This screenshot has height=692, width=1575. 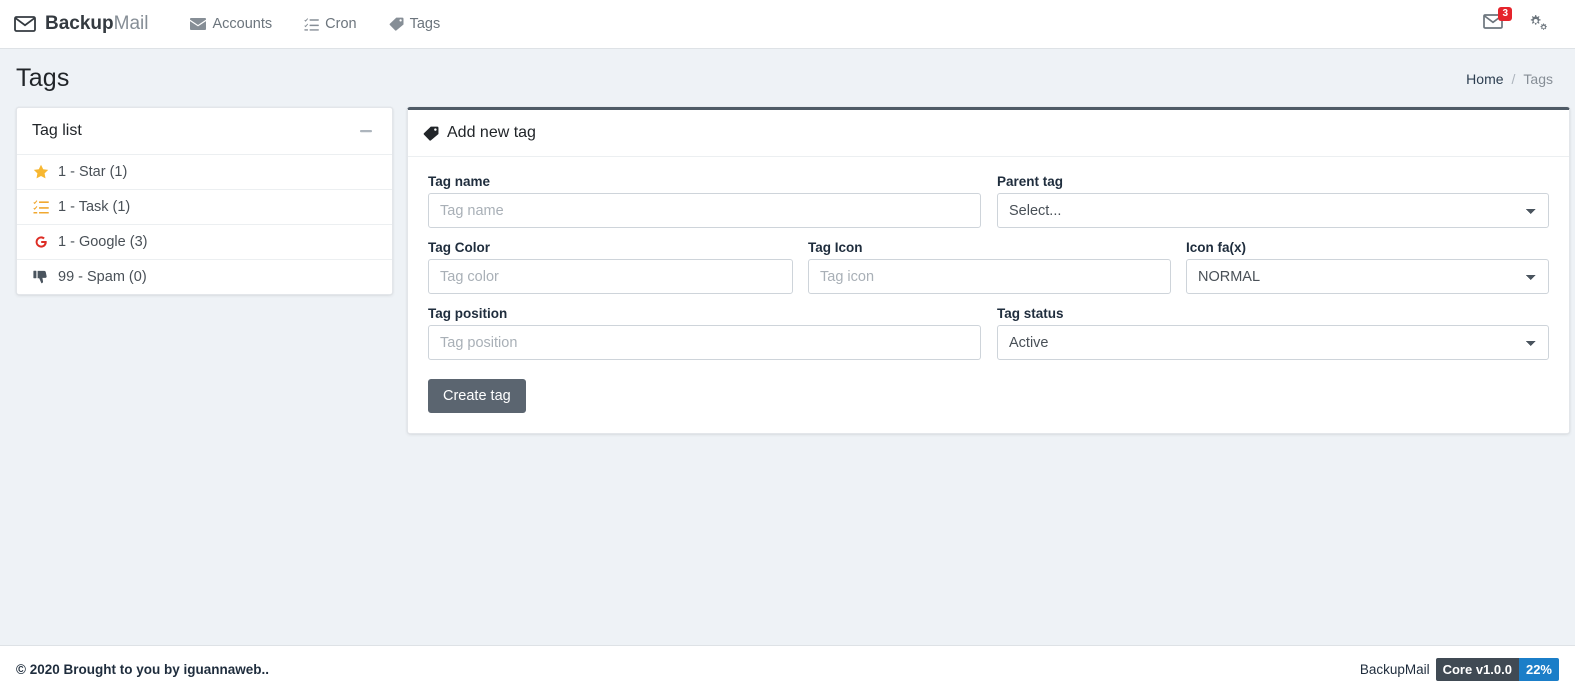 I want to click on star-icon, so click(x=40, y=172).